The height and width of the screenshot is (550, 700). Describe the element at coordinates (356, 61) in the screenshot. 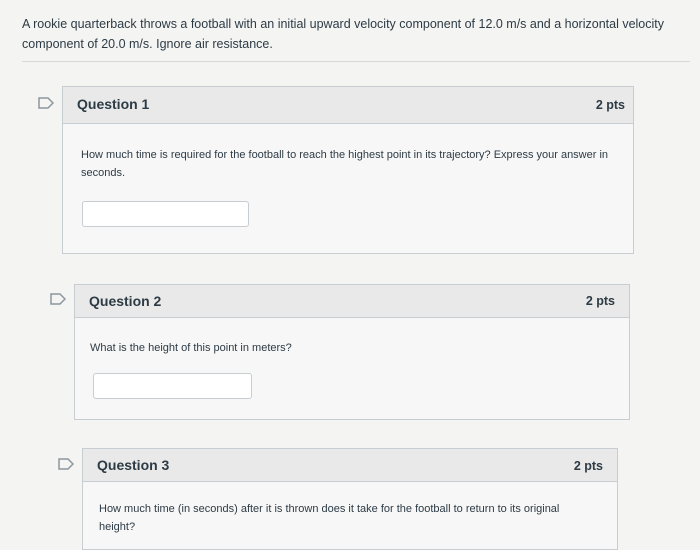

I see `divider` at that location.